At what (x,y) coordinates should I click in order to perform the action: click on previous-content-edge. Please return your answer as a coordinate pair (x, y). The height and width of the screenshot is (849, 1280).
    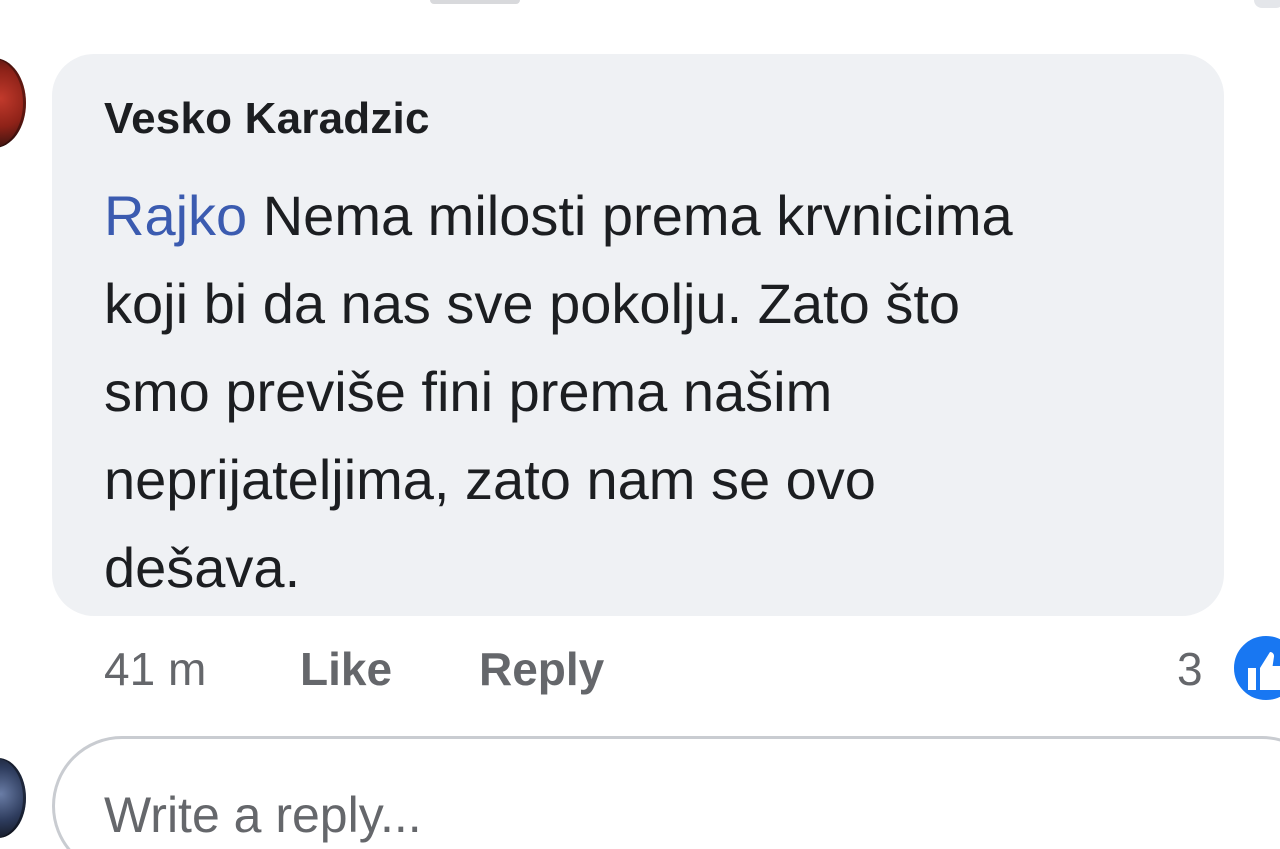
    Looking at the image, I should click on (475, 2).